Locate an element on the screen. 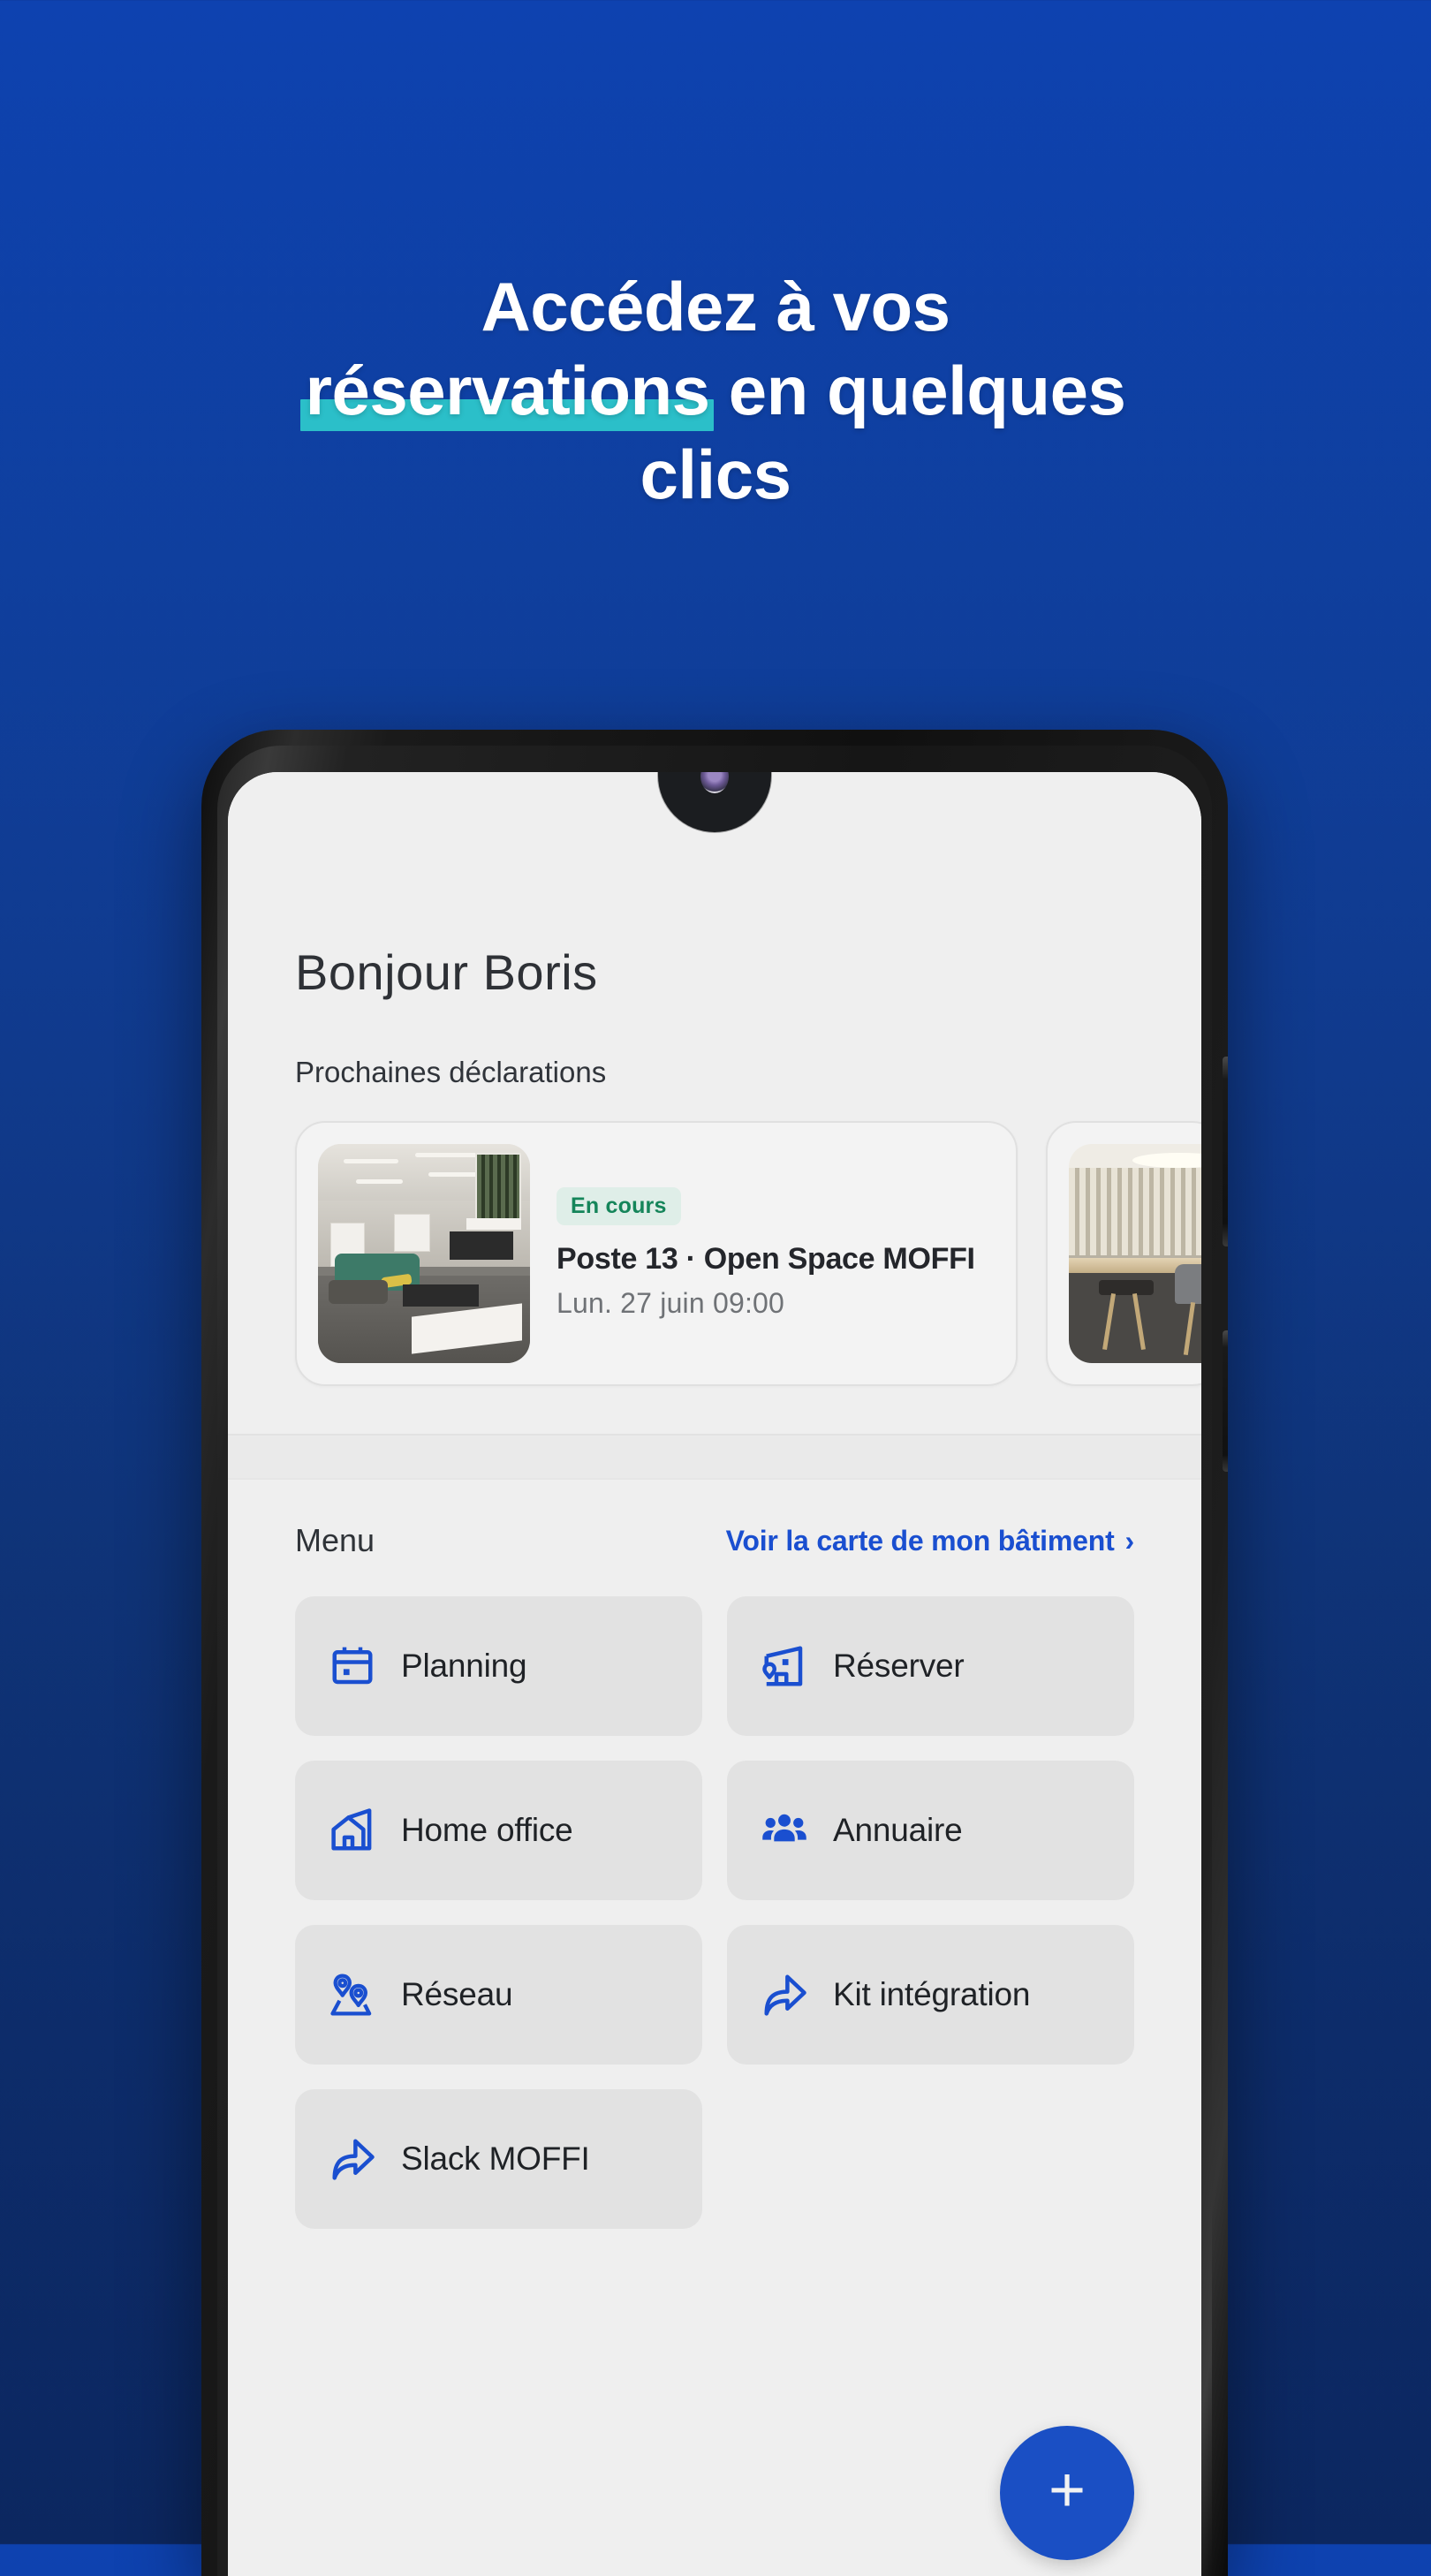  status-badge: En cours is located at coordinates (618, 1205).